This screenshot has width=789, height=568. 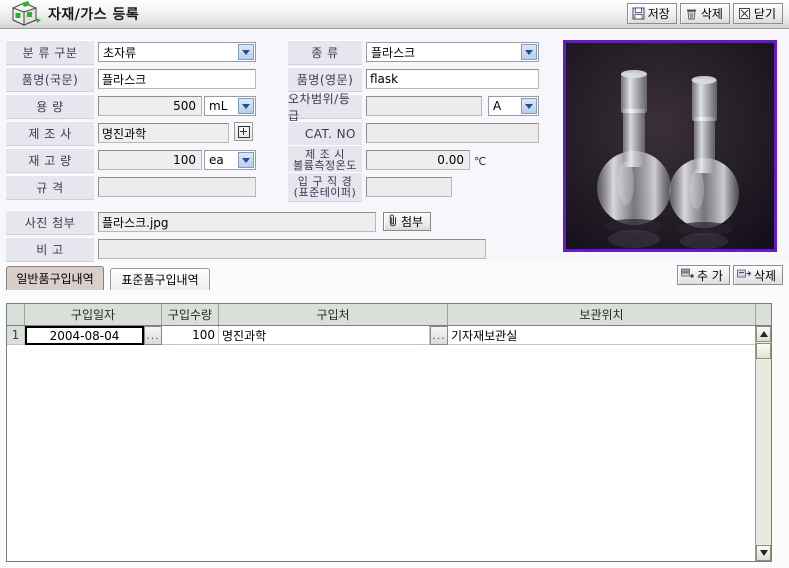 I want to click on box-cube-icon, so click(x=25, y=14).